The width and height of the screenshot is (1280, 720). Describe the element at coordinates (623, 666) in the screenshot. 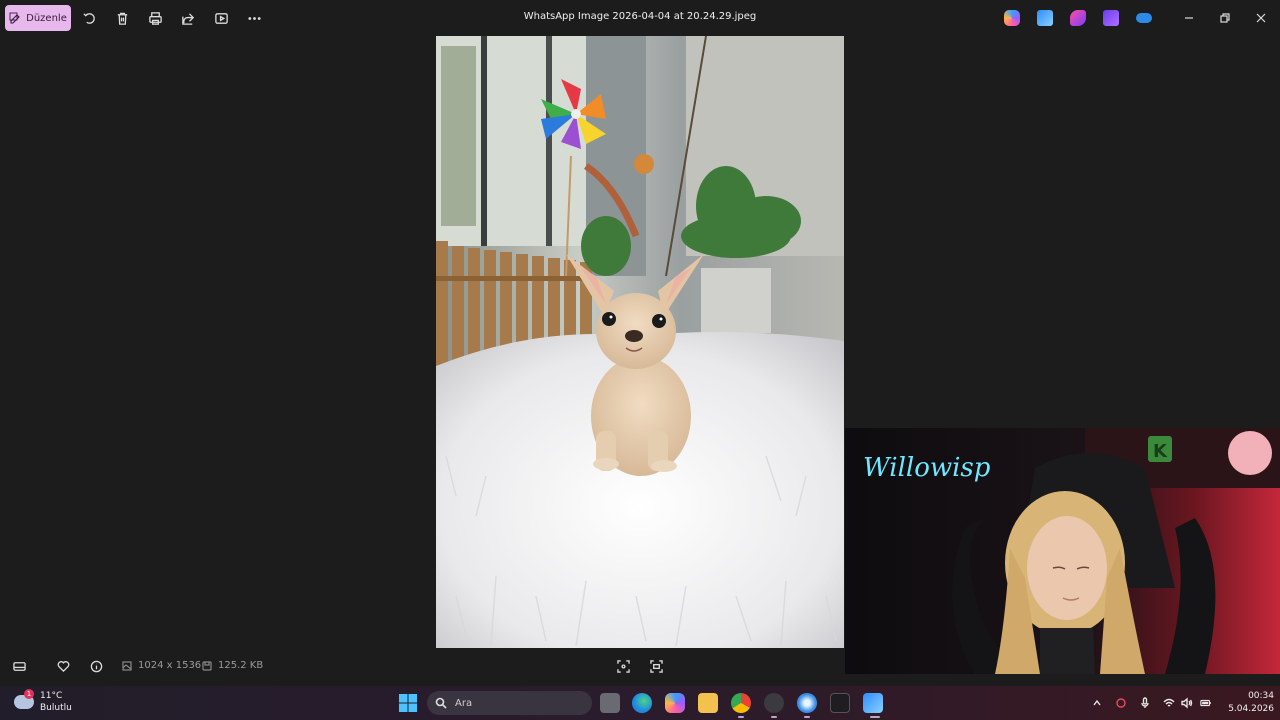

I see `fit-to-window-icon` at that location.